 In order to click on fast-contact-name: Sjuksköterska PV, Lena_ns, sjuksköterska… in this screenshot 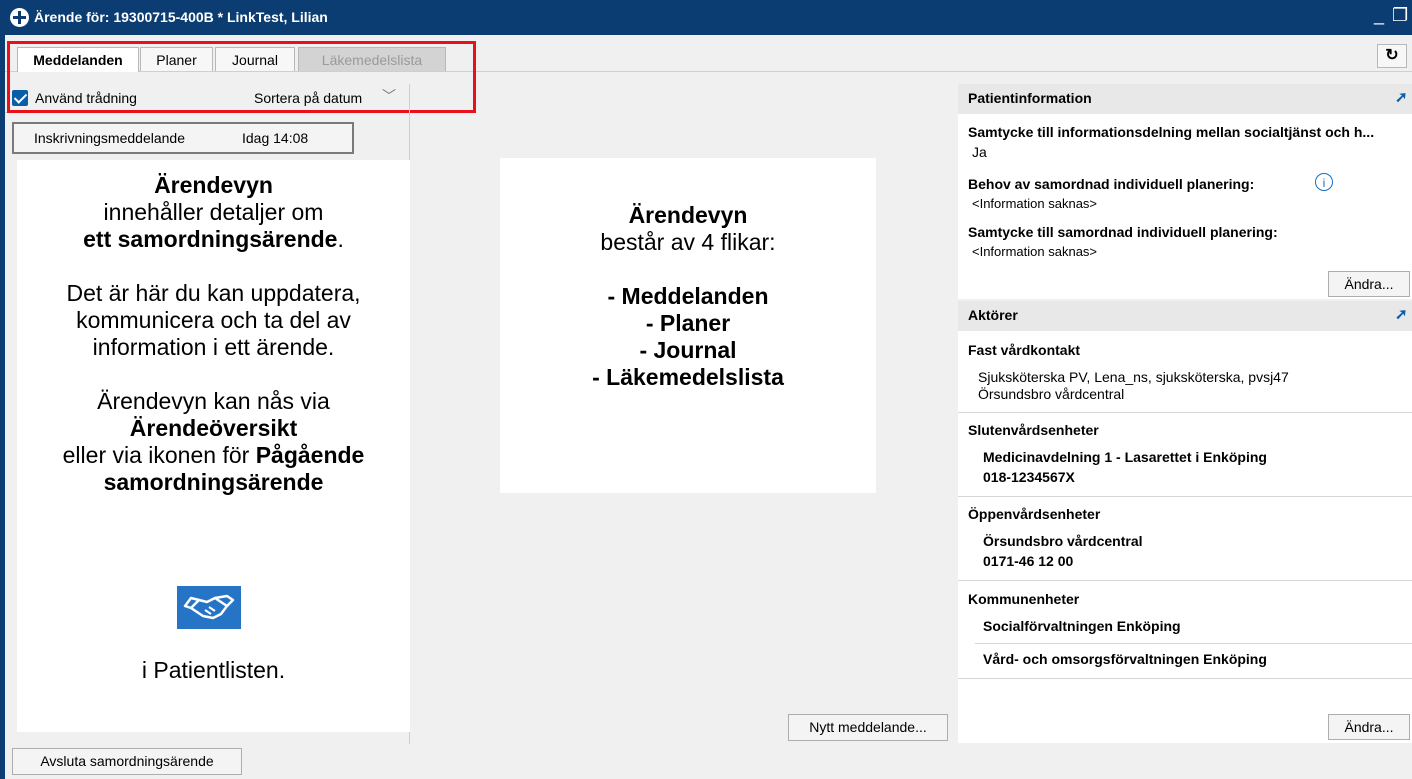, I will do `click(1133, 377)`.